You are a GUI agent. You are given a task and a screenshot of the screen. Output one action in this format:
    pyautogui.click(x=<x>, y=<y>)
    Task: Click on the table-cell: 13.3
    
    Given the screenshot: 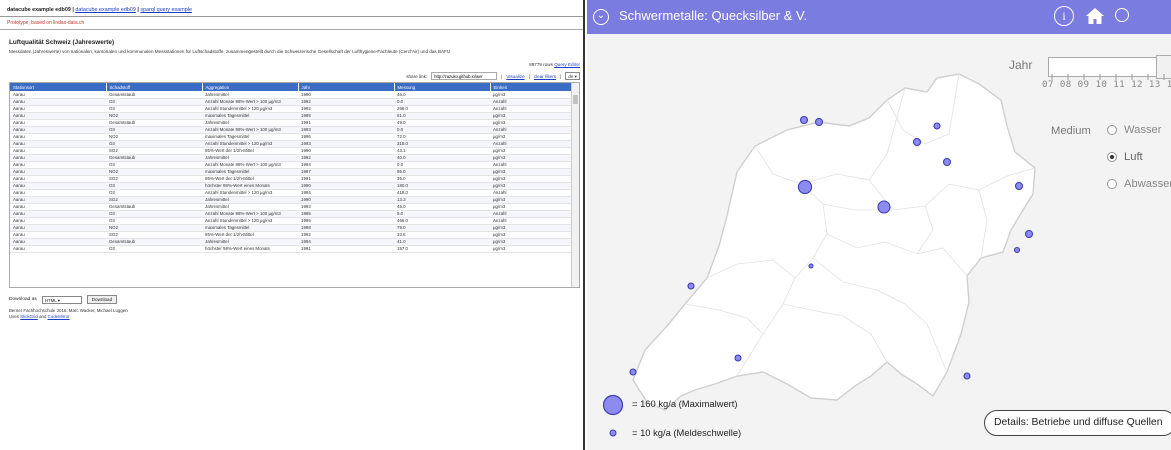 What is the action you would take?
    pyautogui.click(x=442, y=200)
    